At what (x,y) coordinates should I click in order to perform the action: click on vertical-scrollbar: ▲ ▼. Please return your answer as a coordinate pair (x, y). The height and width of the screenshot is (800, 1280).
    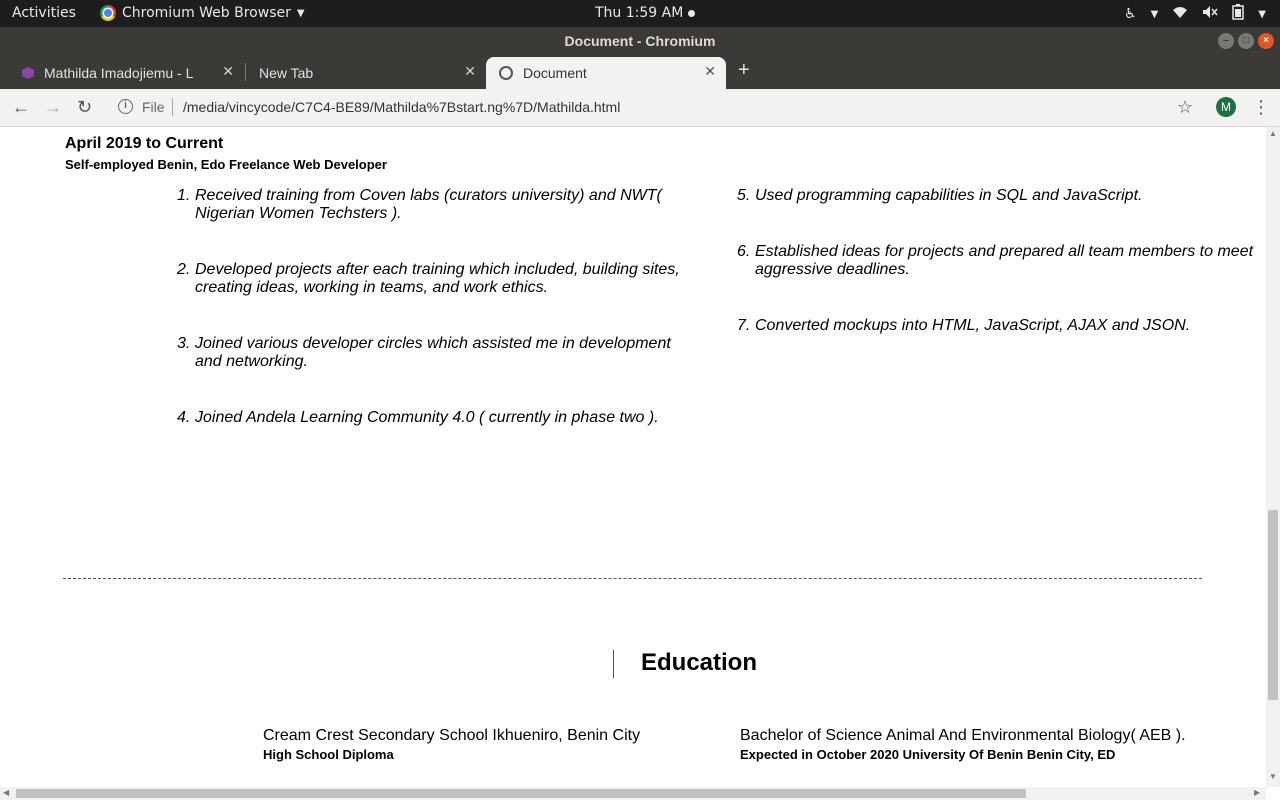
    Looking at the image, I should click on (1273, 457).